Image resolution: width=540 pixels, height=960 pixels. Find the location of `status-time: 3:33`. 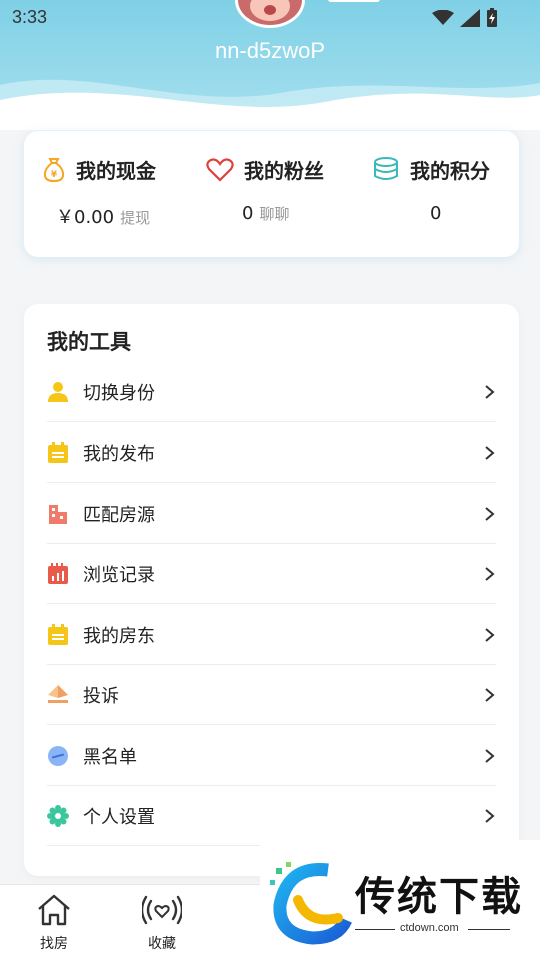

status-time: 3:33 is located at coordinates (30, 17).